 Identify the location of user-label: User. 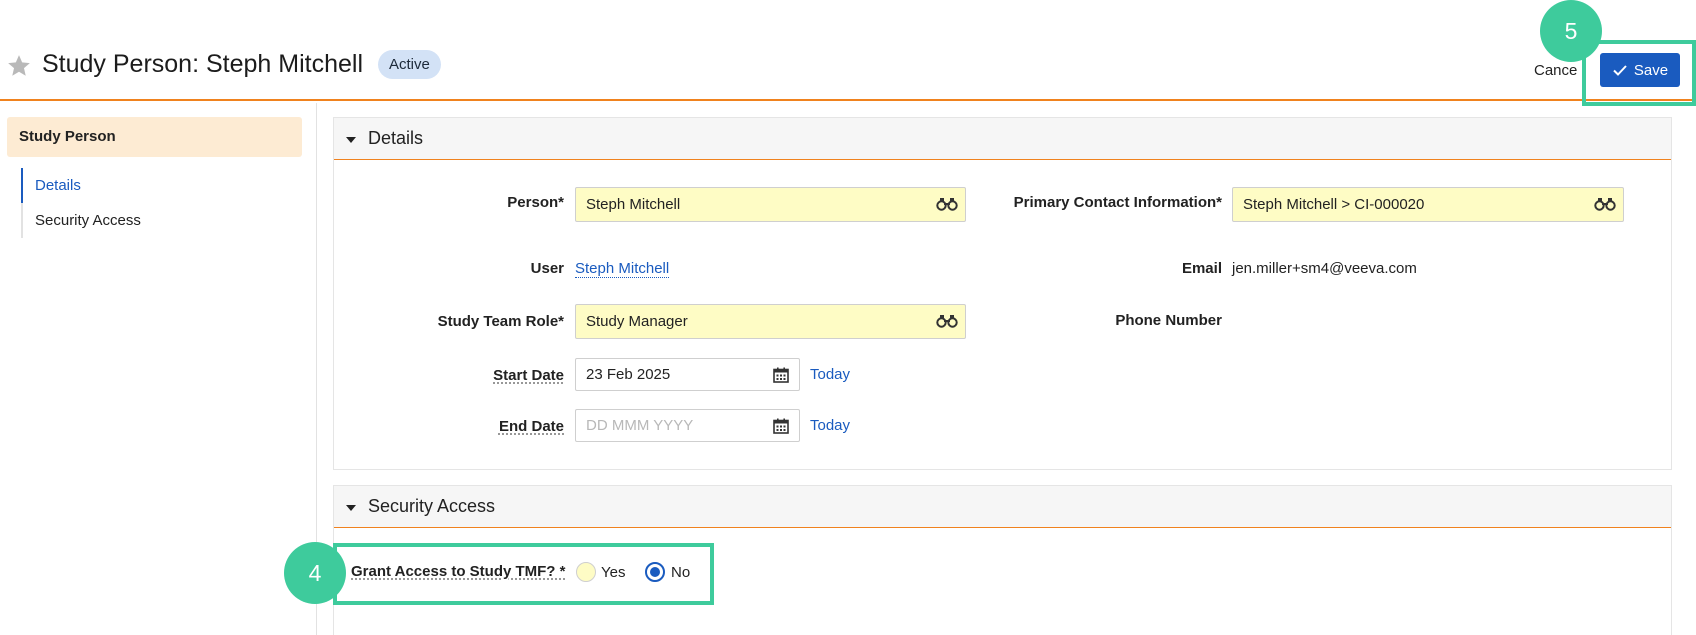
(547, 268).